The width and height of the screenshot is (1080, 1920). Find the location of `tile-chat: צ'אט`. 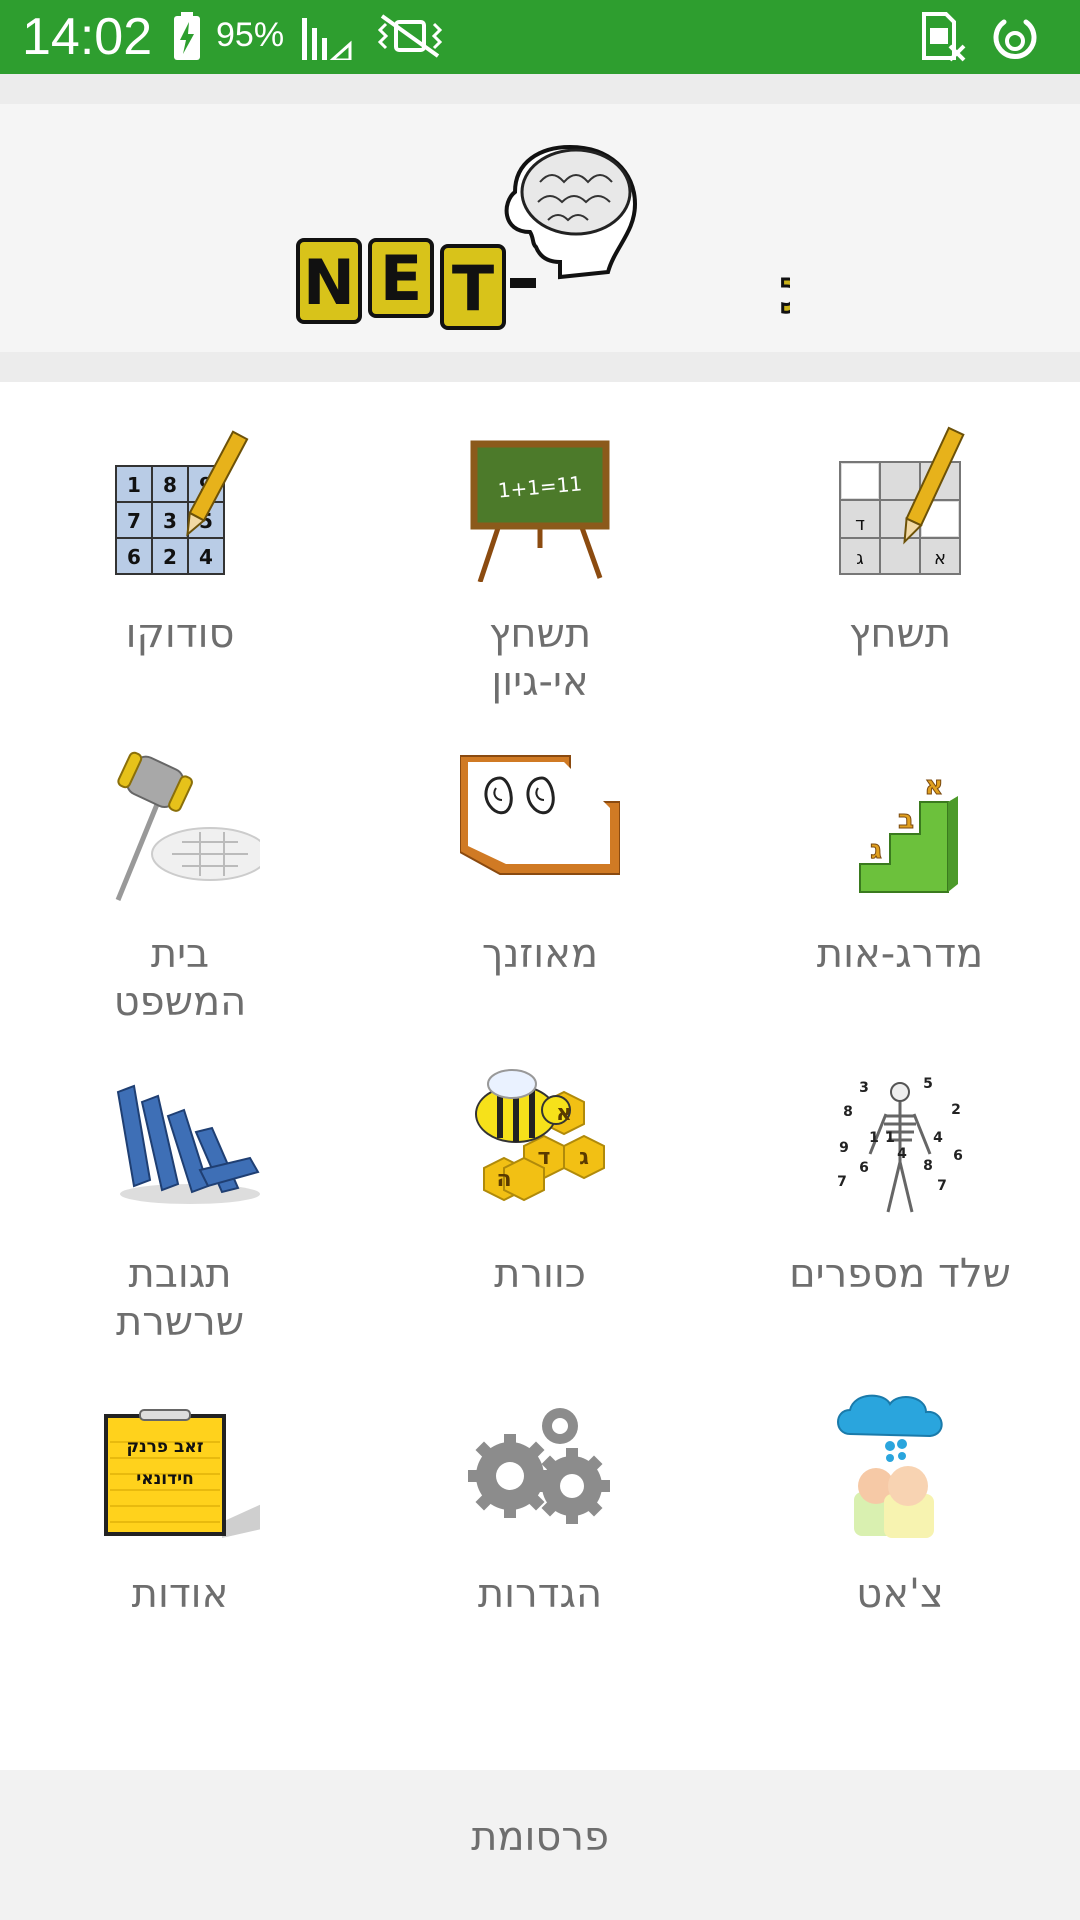

tile-chat: צ'אט is located at coordinates (900, 1492).